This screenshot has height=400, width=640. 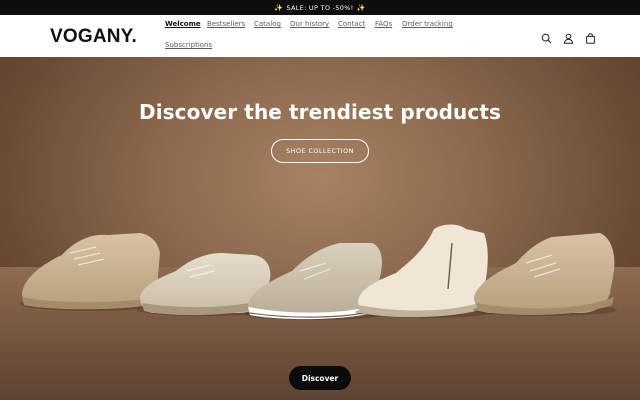 What do you see at coordinates (226, 24) in the screenshot?
I see `nav-bestsellers: Bestsellers` at bounding box center [226, 24].